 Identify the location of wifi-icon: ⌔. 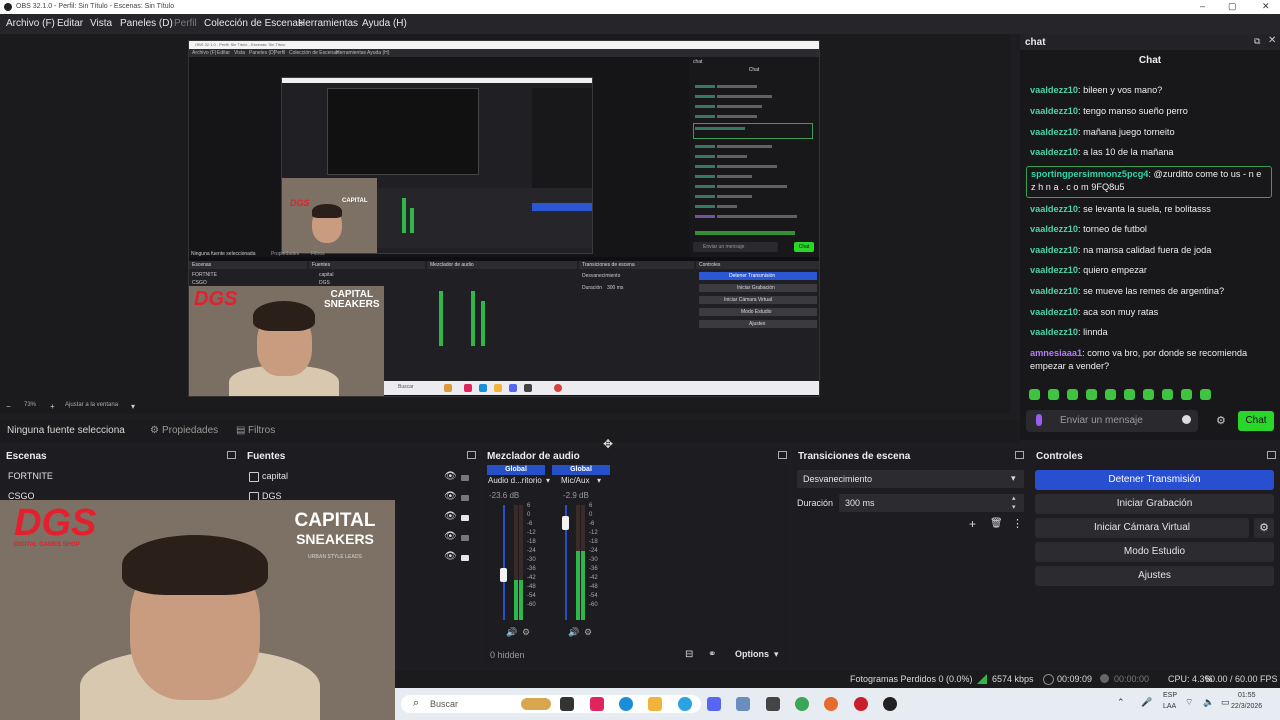
(1189, 702).